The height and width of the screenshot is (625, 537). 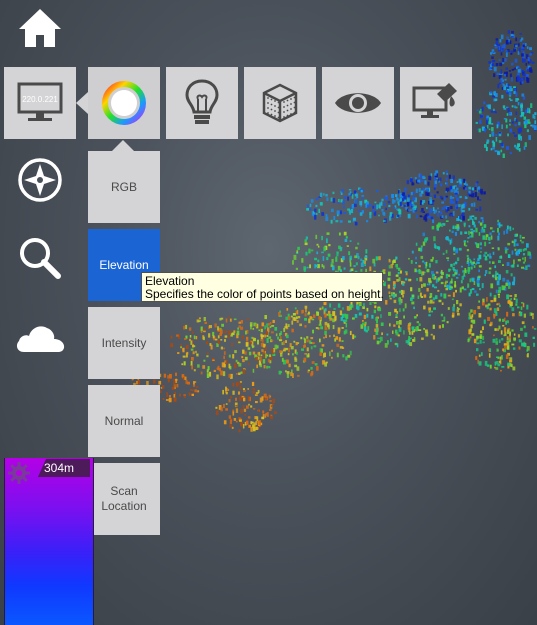 I want to click on cloud-button, so click(x=40, y=338).